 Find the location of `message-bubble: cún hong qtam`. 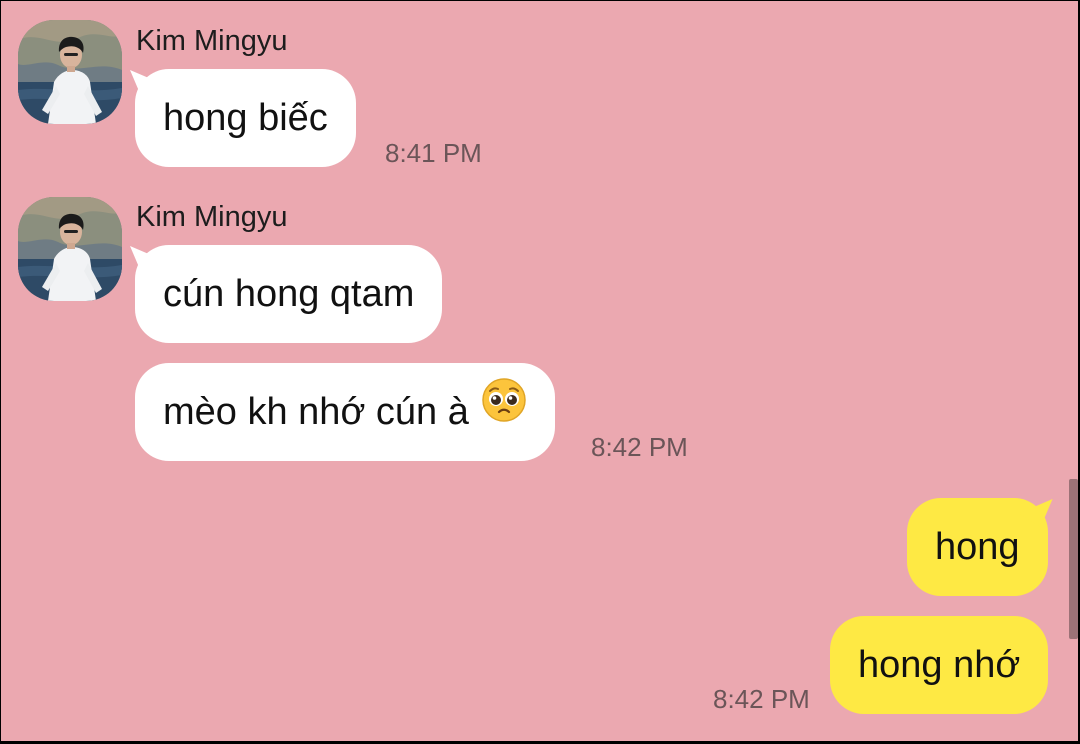

message-bubble: cún hong qtam is located at coordinates (289, 294).